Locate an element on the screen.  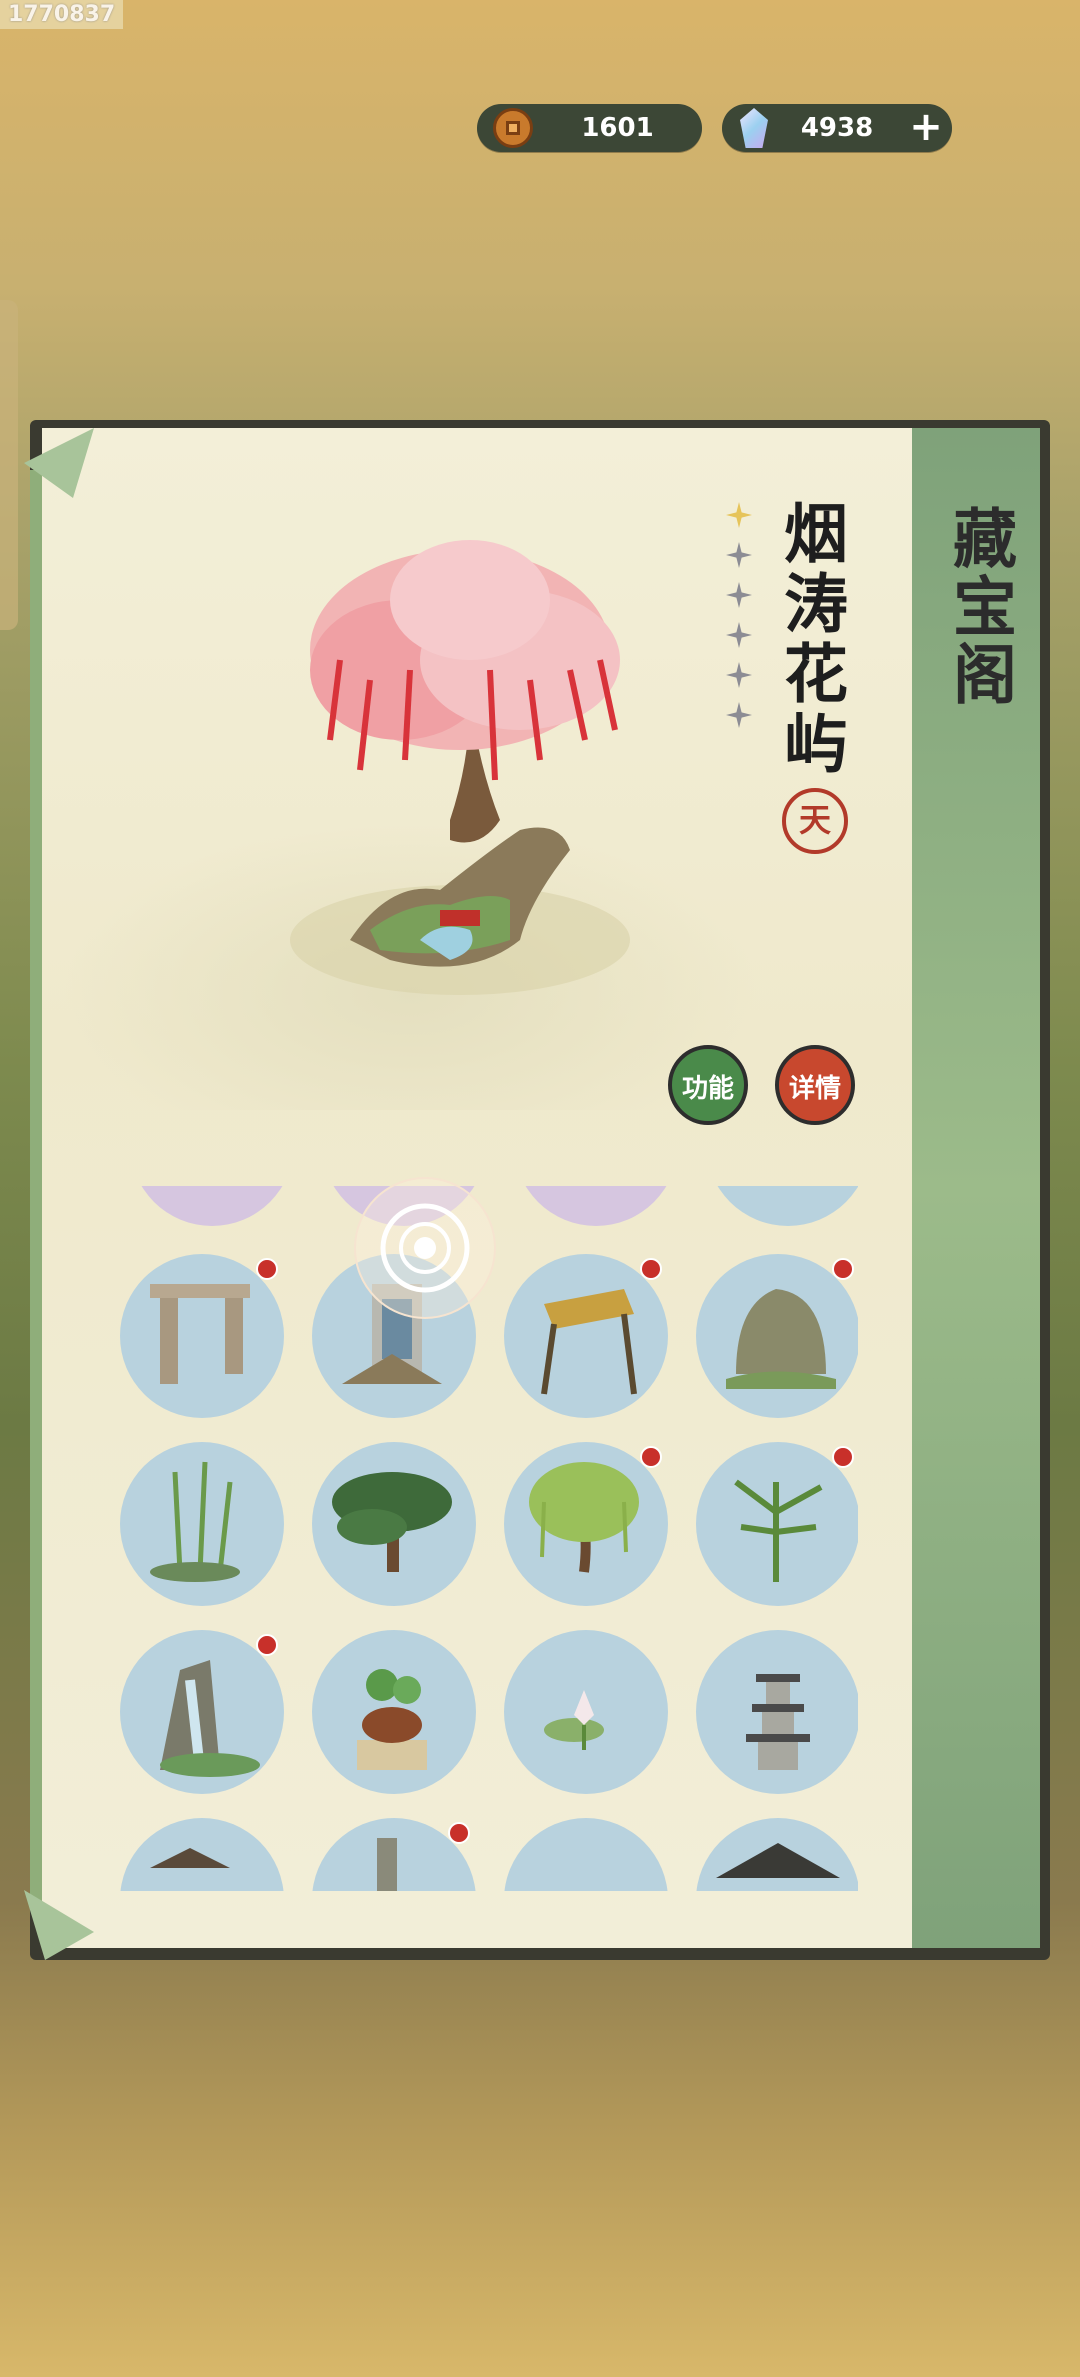
coin-icon is located at coordinates (513, 128).